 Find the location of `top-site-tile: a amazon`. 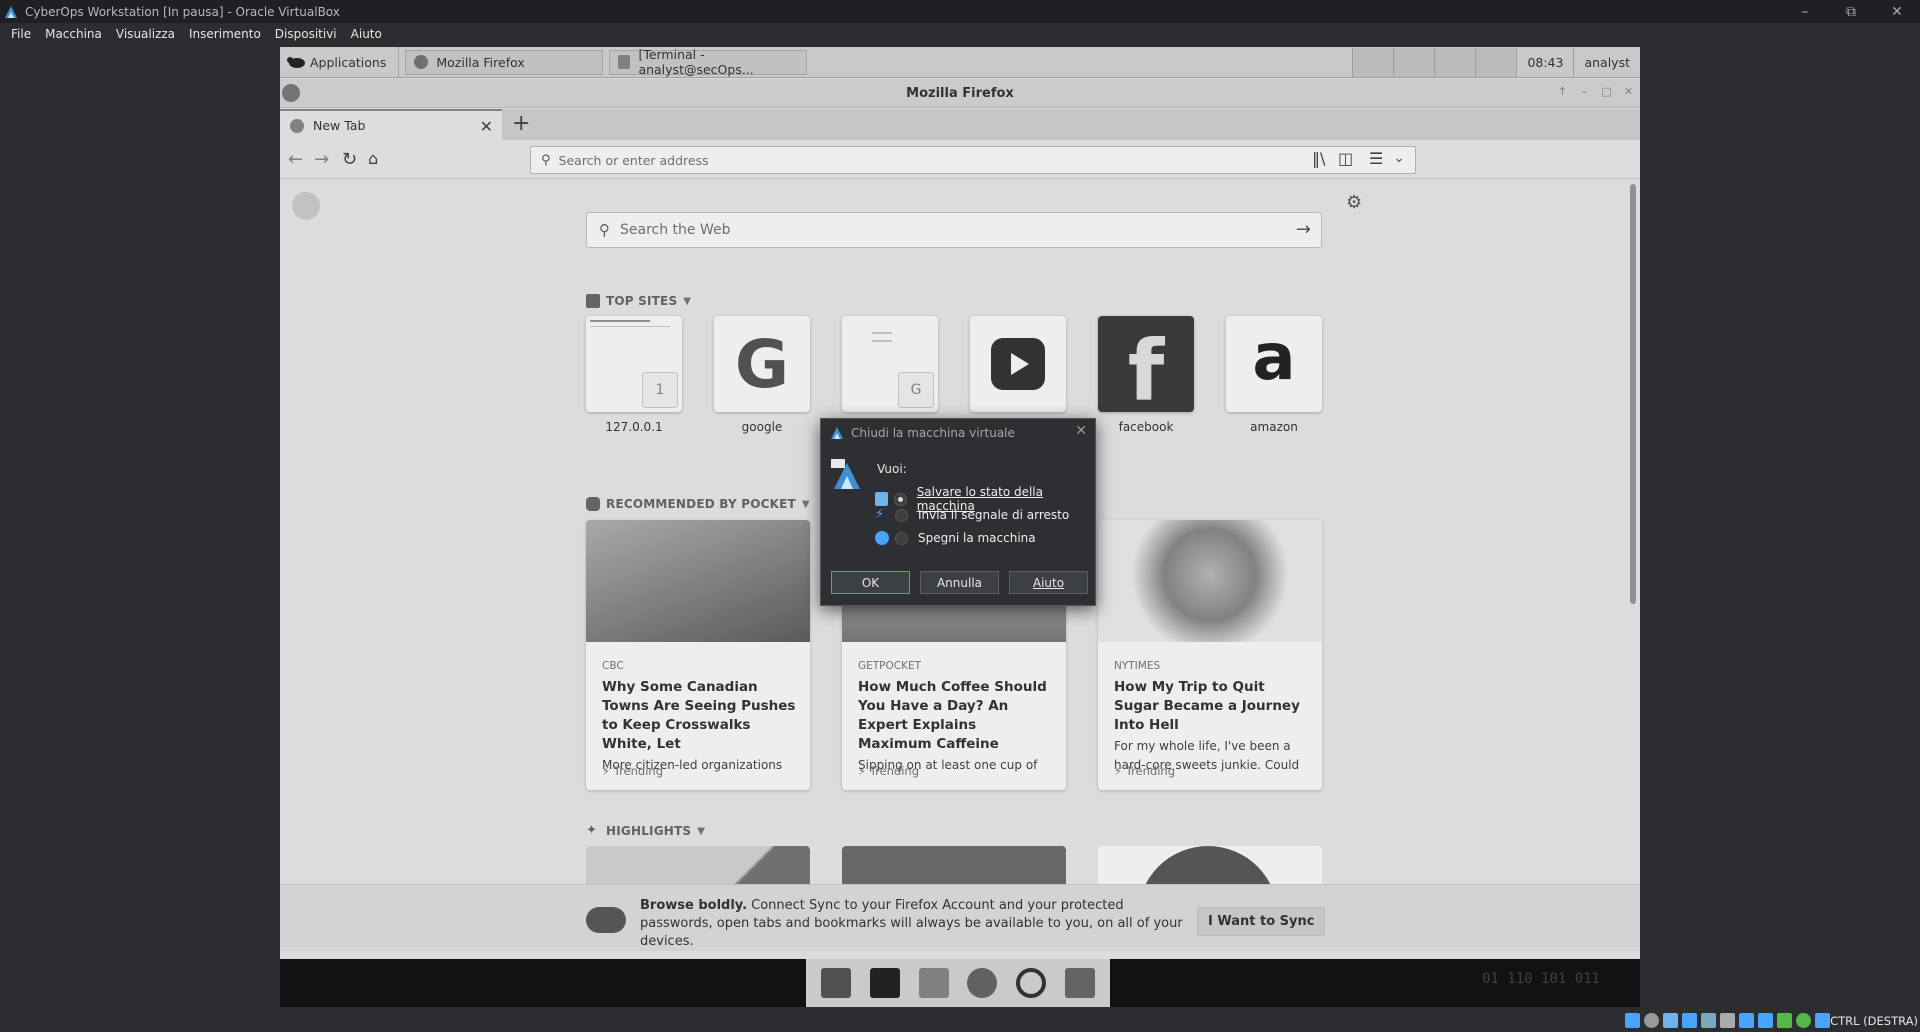

top-site-tile: a amazon is located at coordinates (1274, 375).